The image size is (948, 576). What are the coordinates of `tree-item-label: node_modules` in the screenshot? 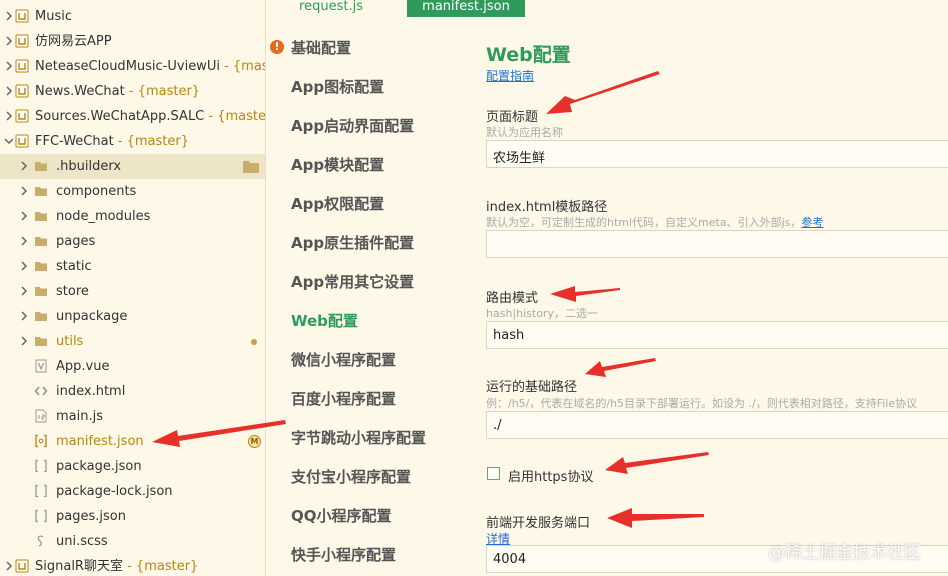 It's located at (103, 216).